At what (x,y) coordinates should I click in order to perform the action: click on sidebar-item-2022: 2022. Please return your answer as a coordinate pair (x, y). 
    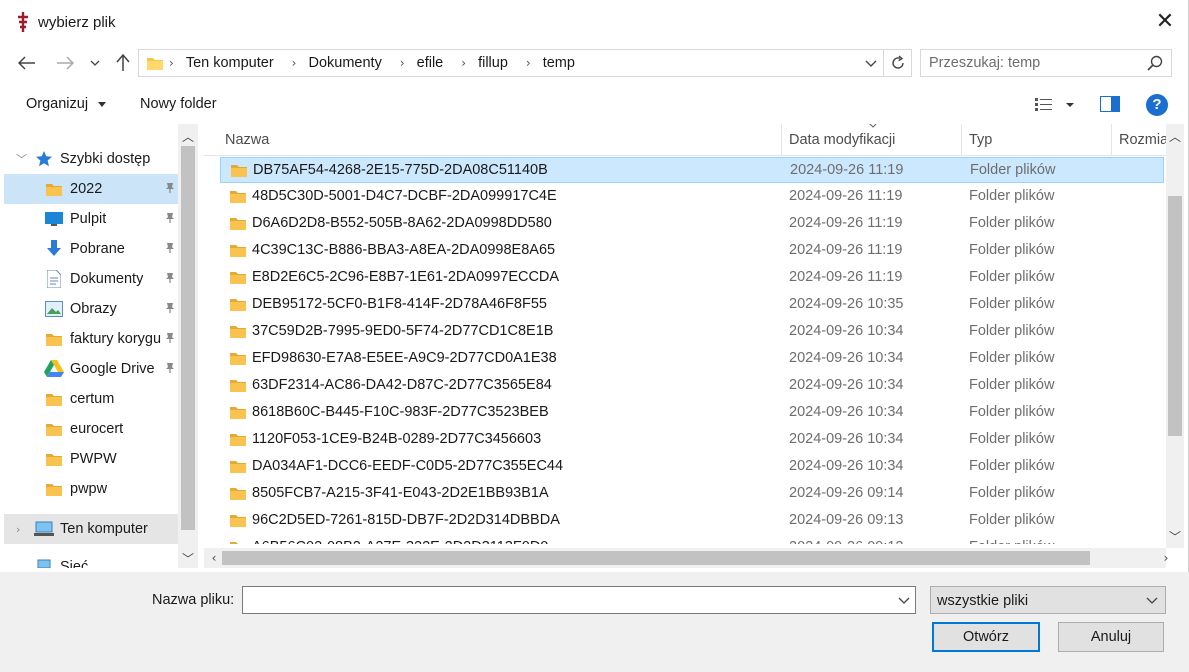
    Looking at the image, I should click on (92, 189).